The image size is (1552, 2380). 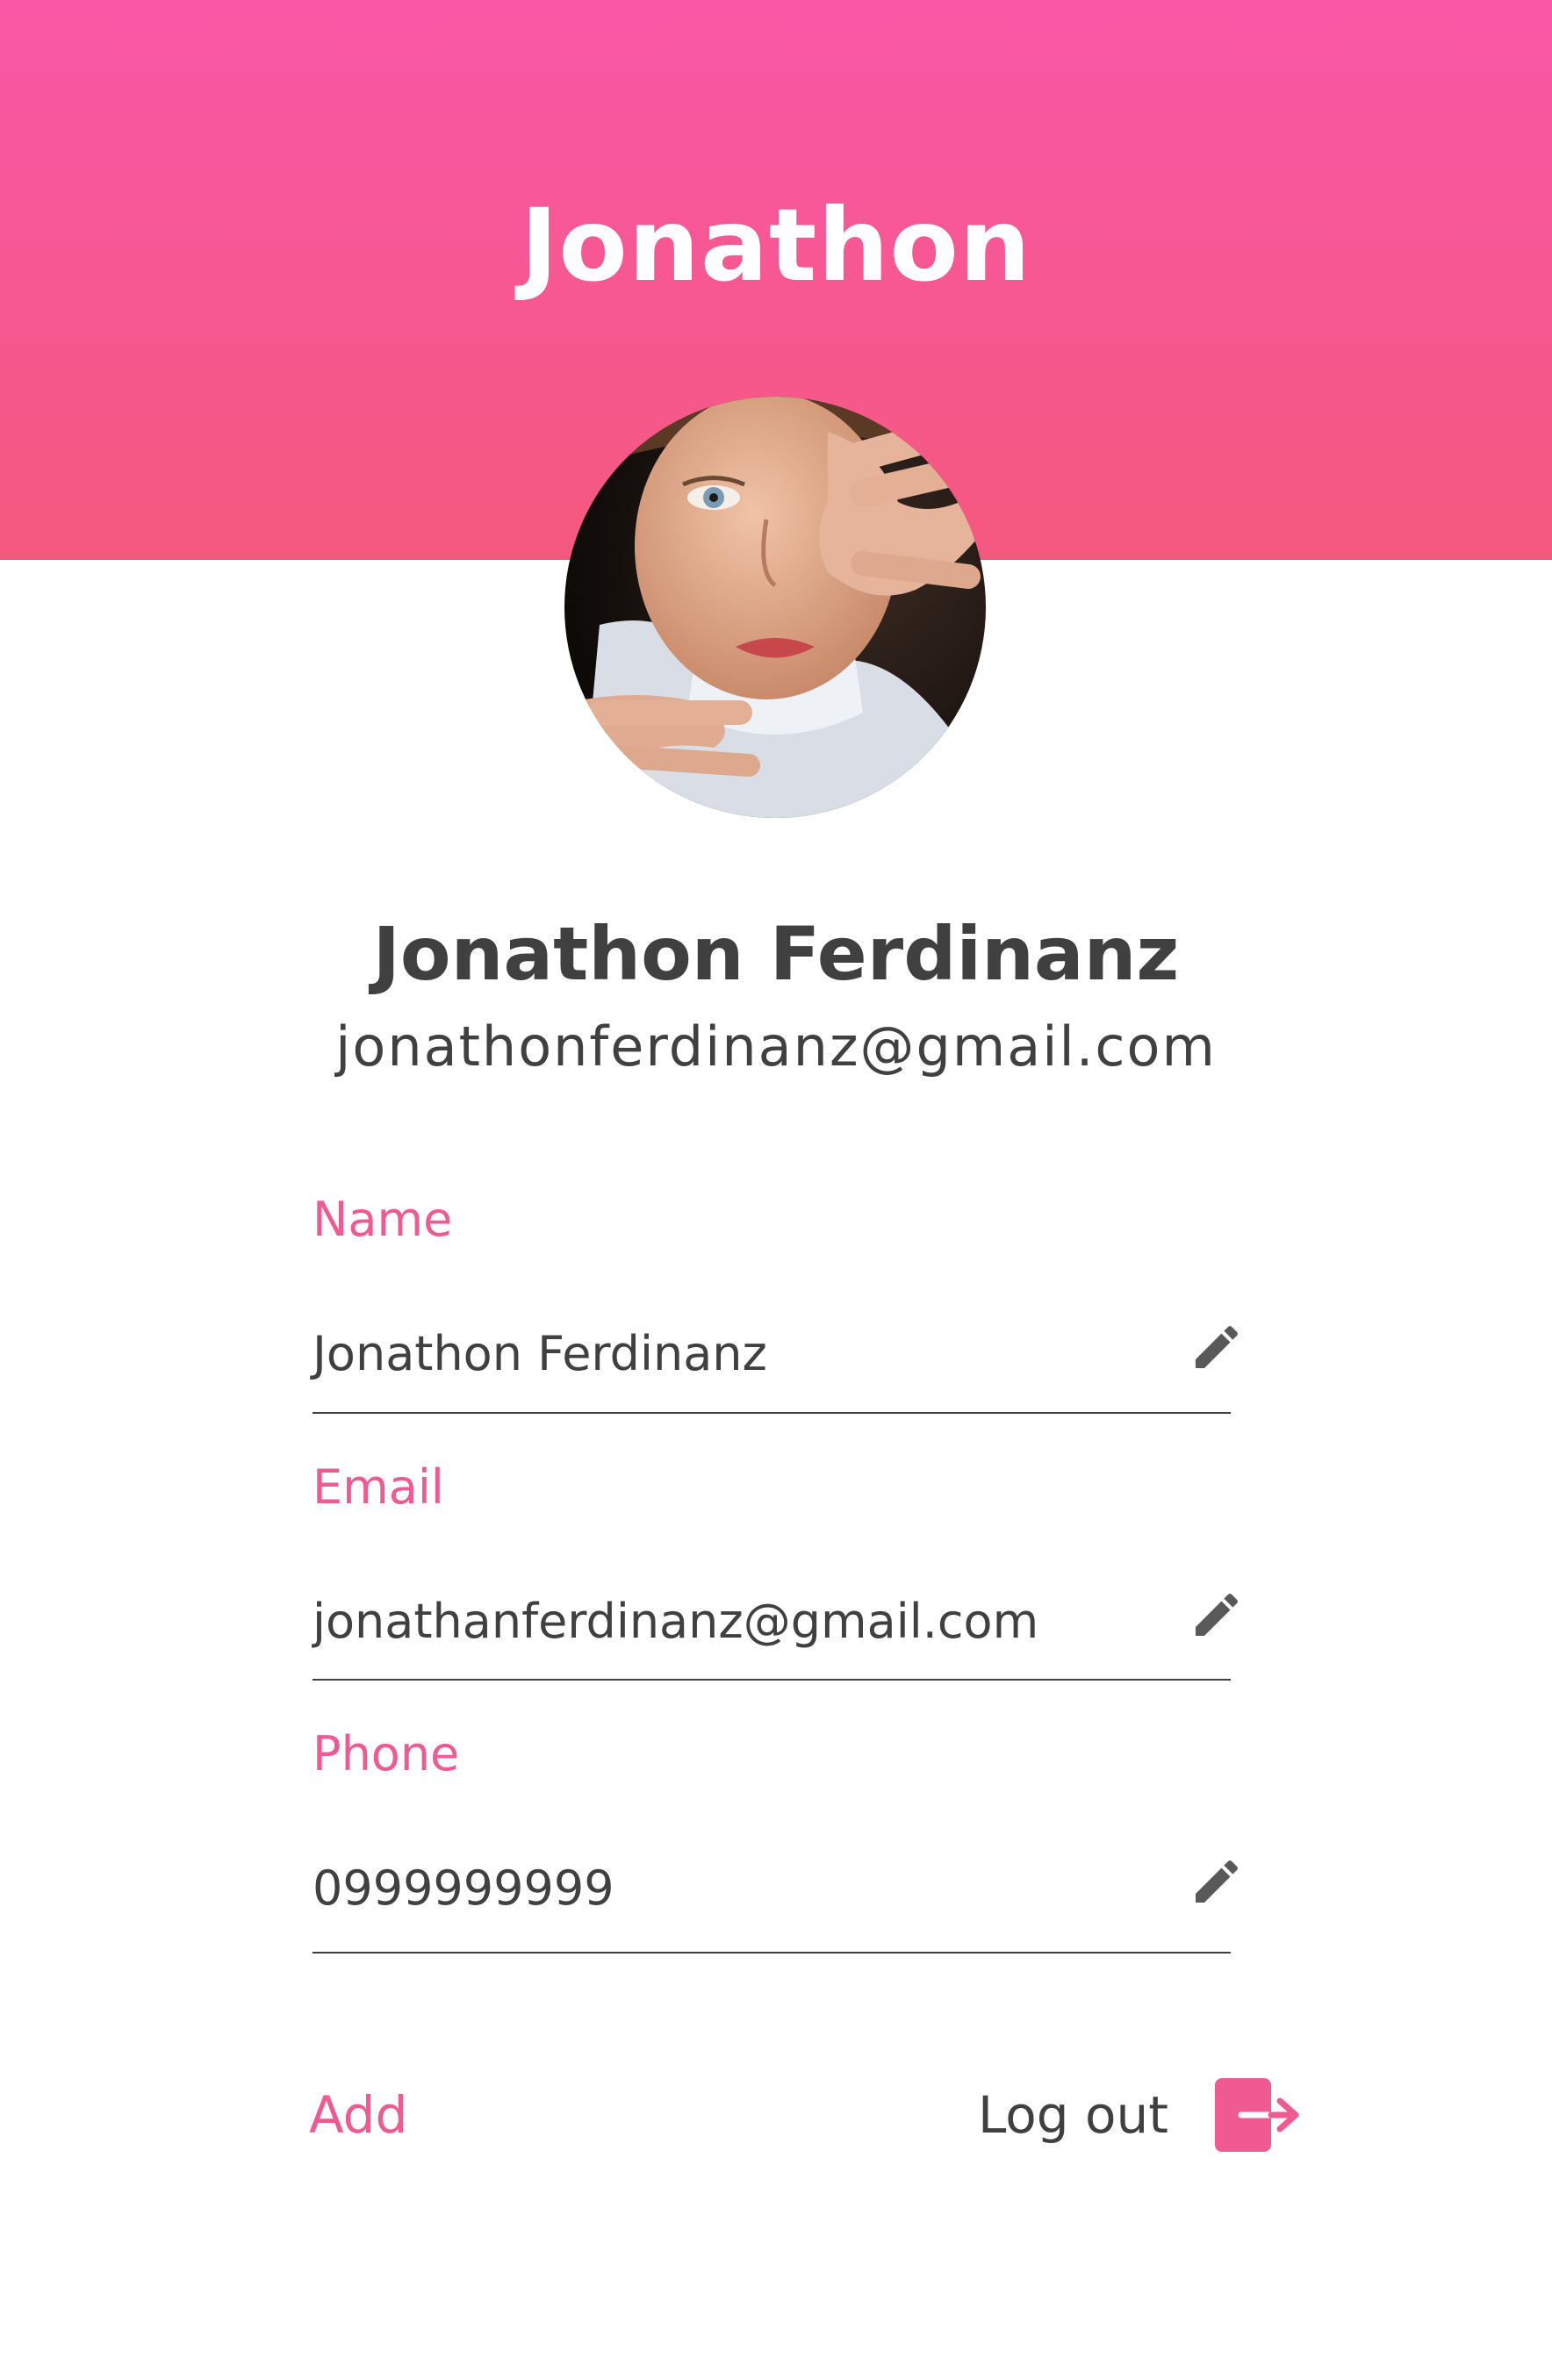 I want to click on name-field-value: Jonathon Ferdinanz, so click(x=540, y=1354).